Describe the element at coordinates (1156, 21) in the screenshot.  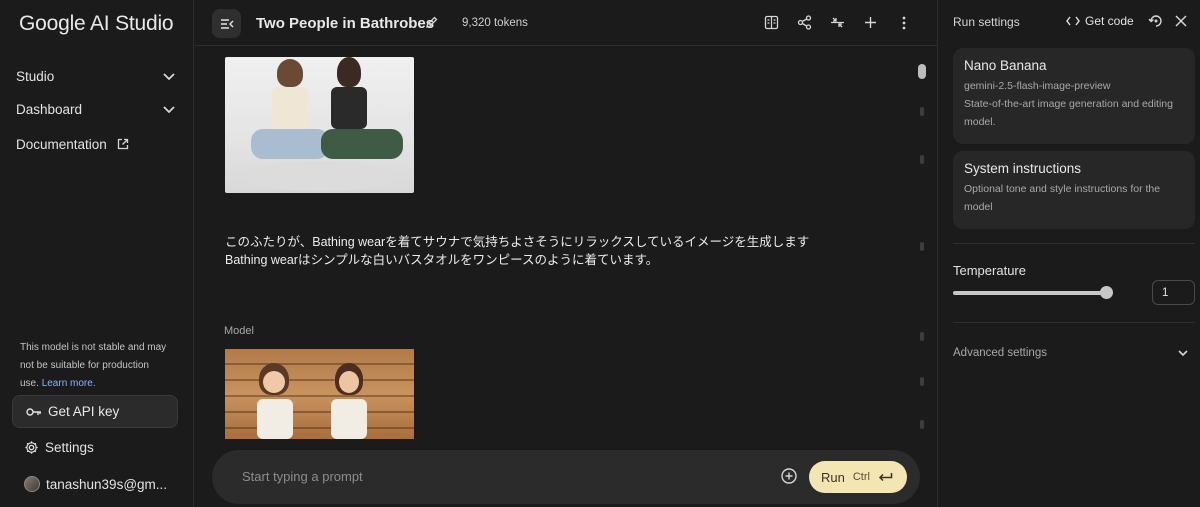
I see `reset-icon` at that location.